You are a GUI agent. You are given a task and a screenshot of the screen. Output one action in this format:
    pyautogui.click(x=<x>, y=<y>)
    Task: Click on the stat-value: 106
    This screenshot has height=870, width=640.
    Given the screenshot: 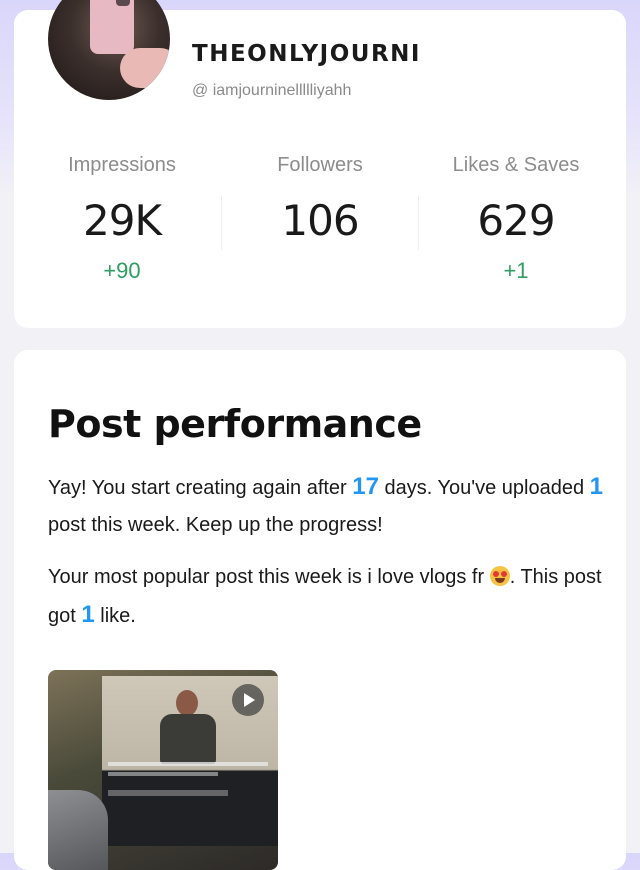 What is the action you would take?
    pyautogui.click(x=320, y=220)
    